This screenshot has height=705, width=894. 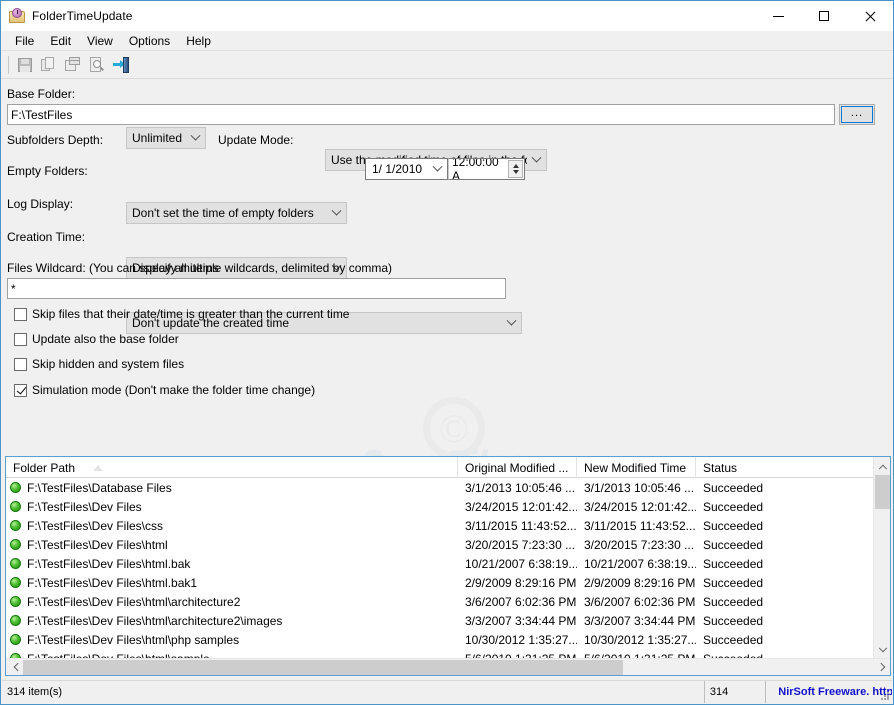 What do you see at coordinates (232, 526) in the screenshot?
I see `cell-folder-path: F:\TestFiles\Dev Files\css` at bounding box center [232, 526].